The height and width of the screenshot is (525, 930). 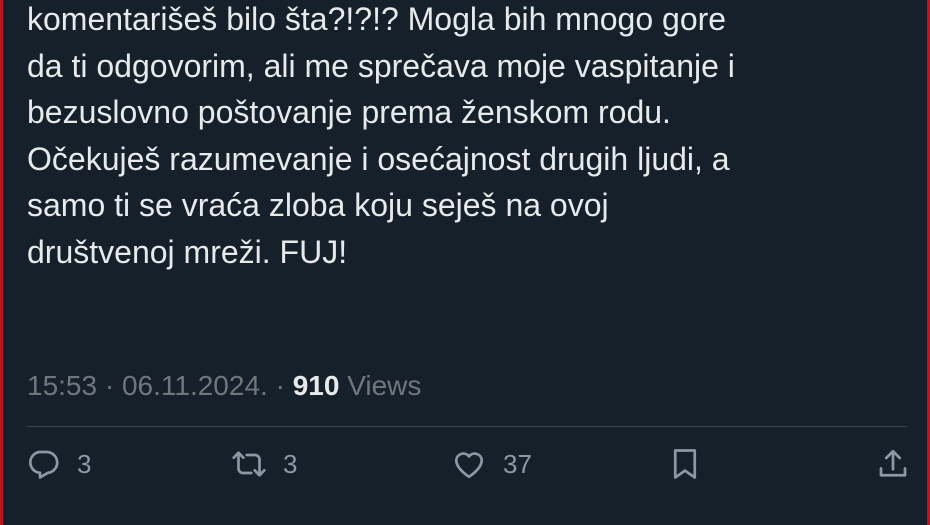 What do you see at coordinates (491, 464) in the screenshot?
I see `like-button: 37` at bounding box center [491, 464].